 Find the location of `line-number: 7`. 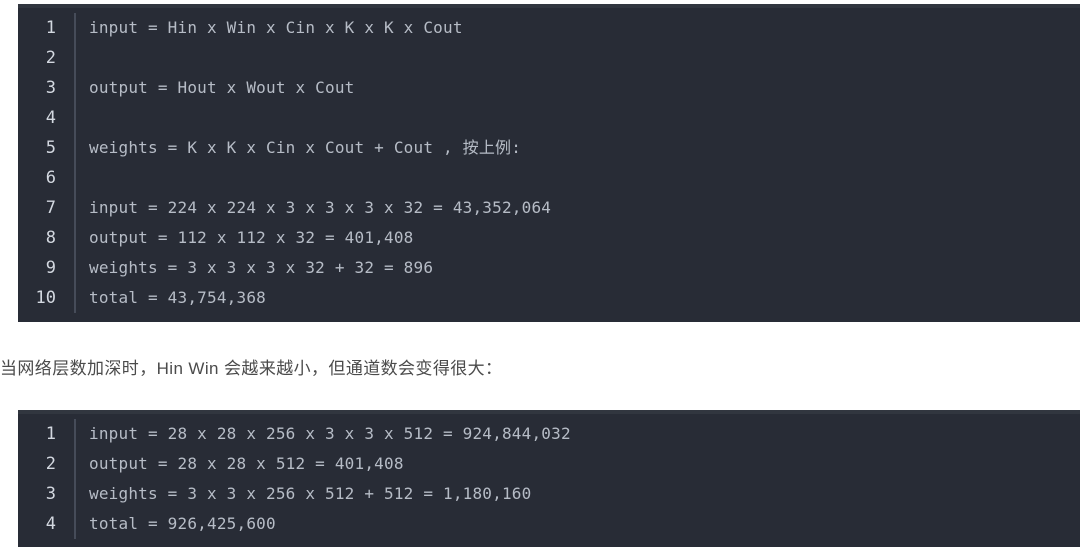

line-number: 7 is located at coordinates (50, 208).